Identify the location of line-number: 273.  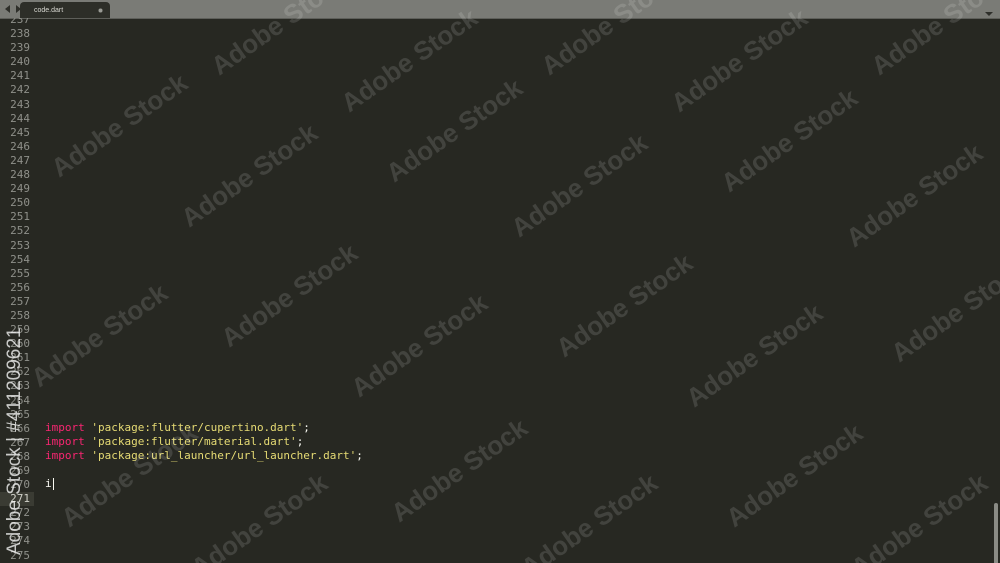
(20, 527).